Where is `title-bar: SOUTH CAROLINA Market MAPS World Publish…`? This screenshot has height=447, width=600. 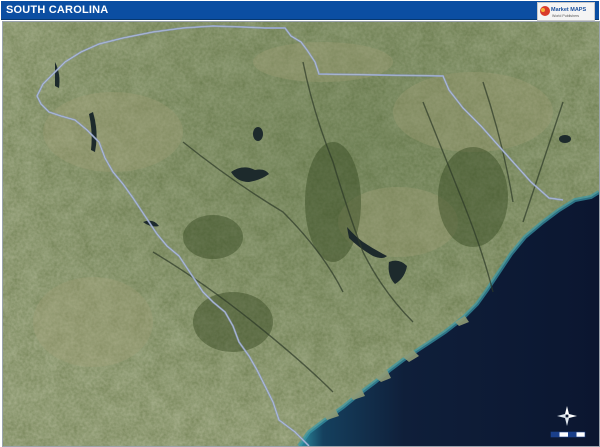 title-bar: SOUTH CAROLINA Market MAPS World Publish… is located at coordinates (300, 11).